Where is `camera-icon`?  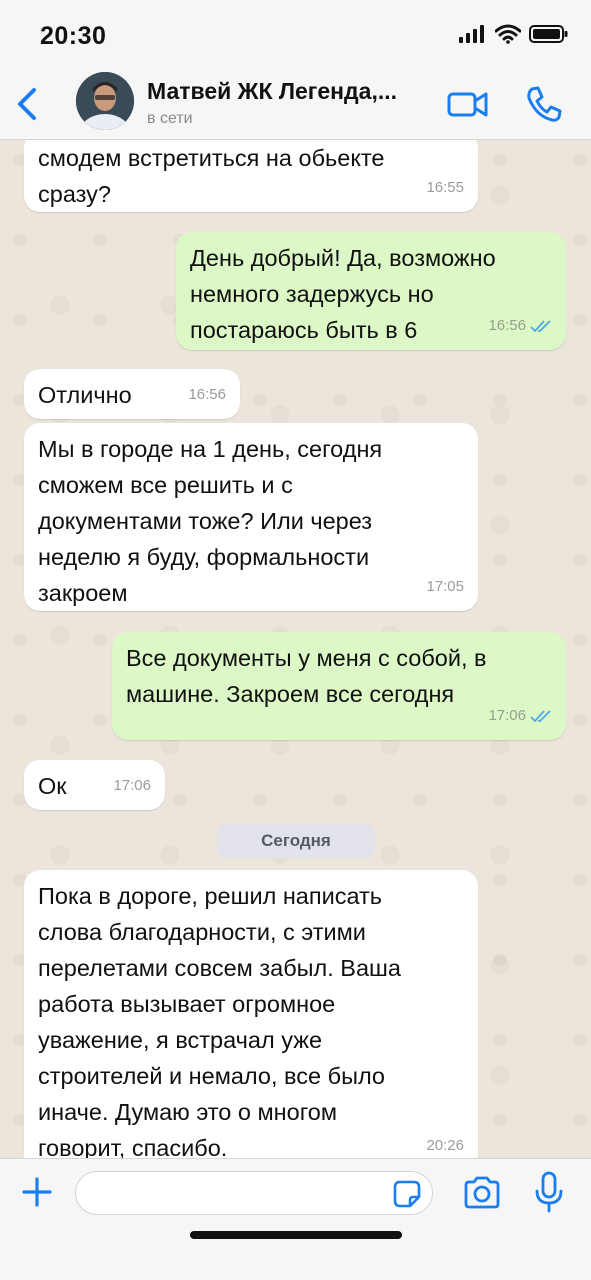
camera-icon is located at coordinates (482, 1193).